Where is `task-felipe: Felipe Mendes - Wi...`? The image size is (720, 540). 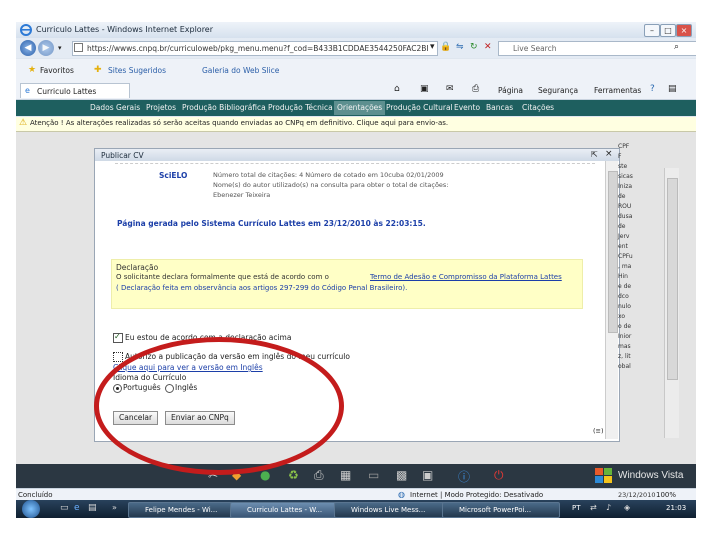
task-felipe: Felipe Mendes - Wi... is located at coordinates (185, 510).